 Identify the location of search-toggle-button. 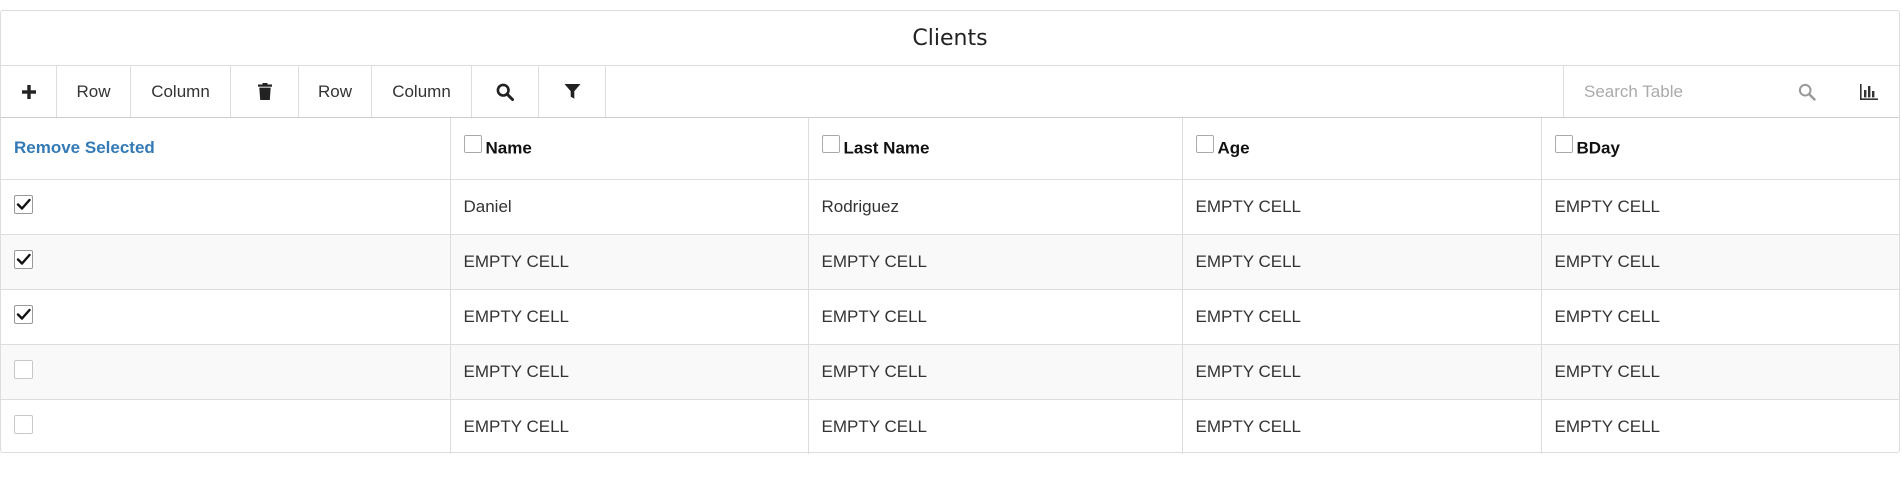
(505, 91).